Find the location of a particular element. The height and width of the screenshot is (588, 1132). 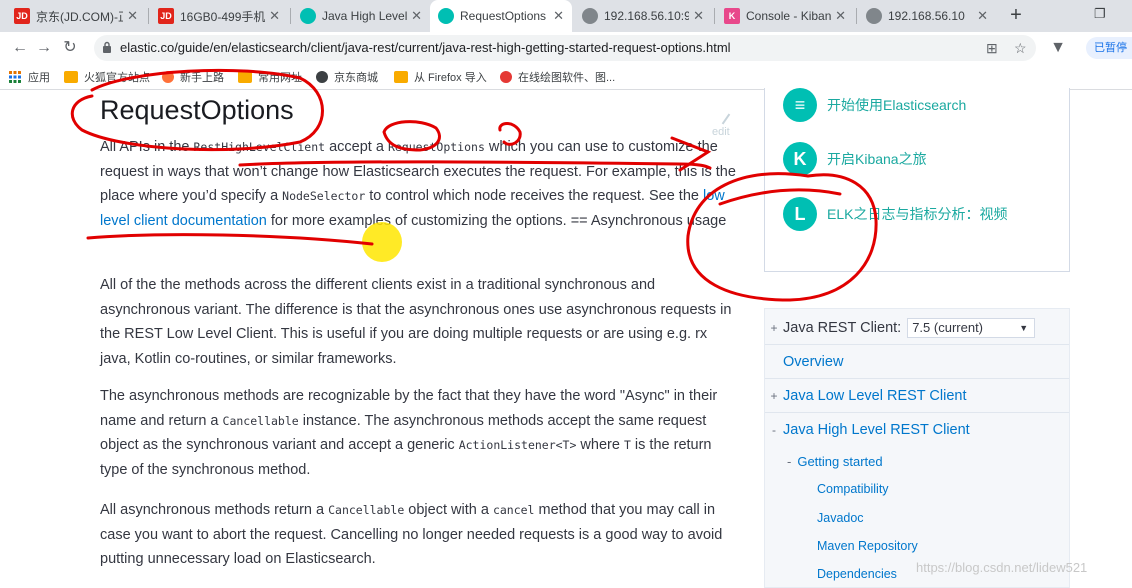

browser-tab: K Console - Kibana ✕ is located at coordinates (785, 16).